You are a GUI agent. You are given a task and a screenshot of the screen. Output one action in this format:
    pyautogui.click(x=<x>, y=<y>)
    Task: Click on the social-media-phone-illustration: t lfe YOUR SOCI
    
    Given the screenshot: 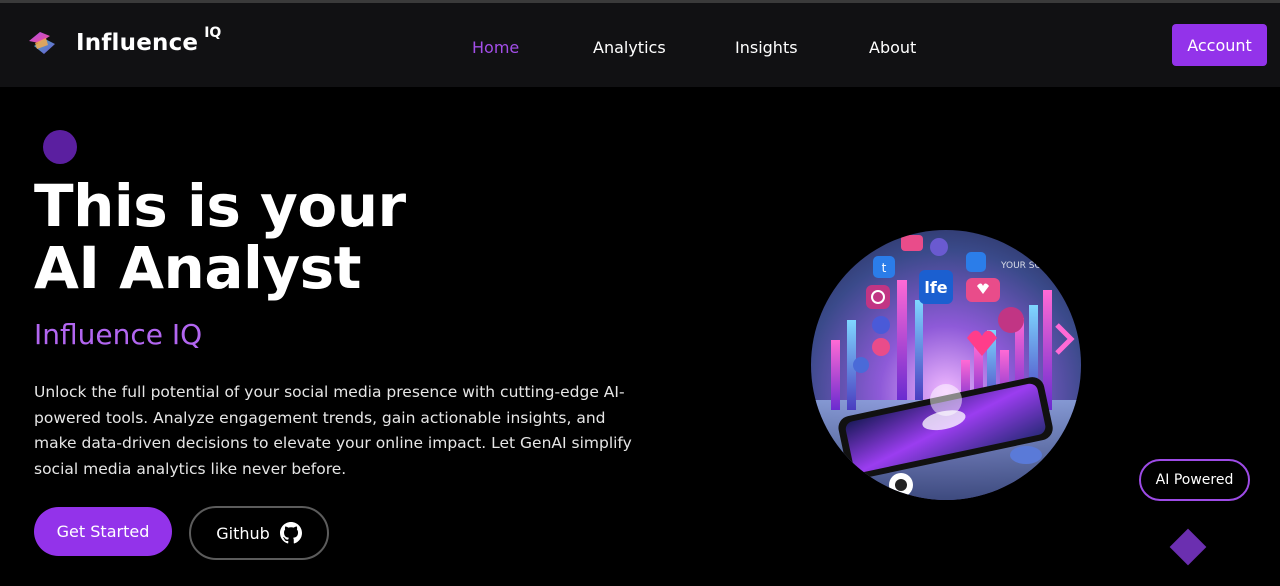 What is the action you would take?
    pyautogui.click(x=946, y=365)
    